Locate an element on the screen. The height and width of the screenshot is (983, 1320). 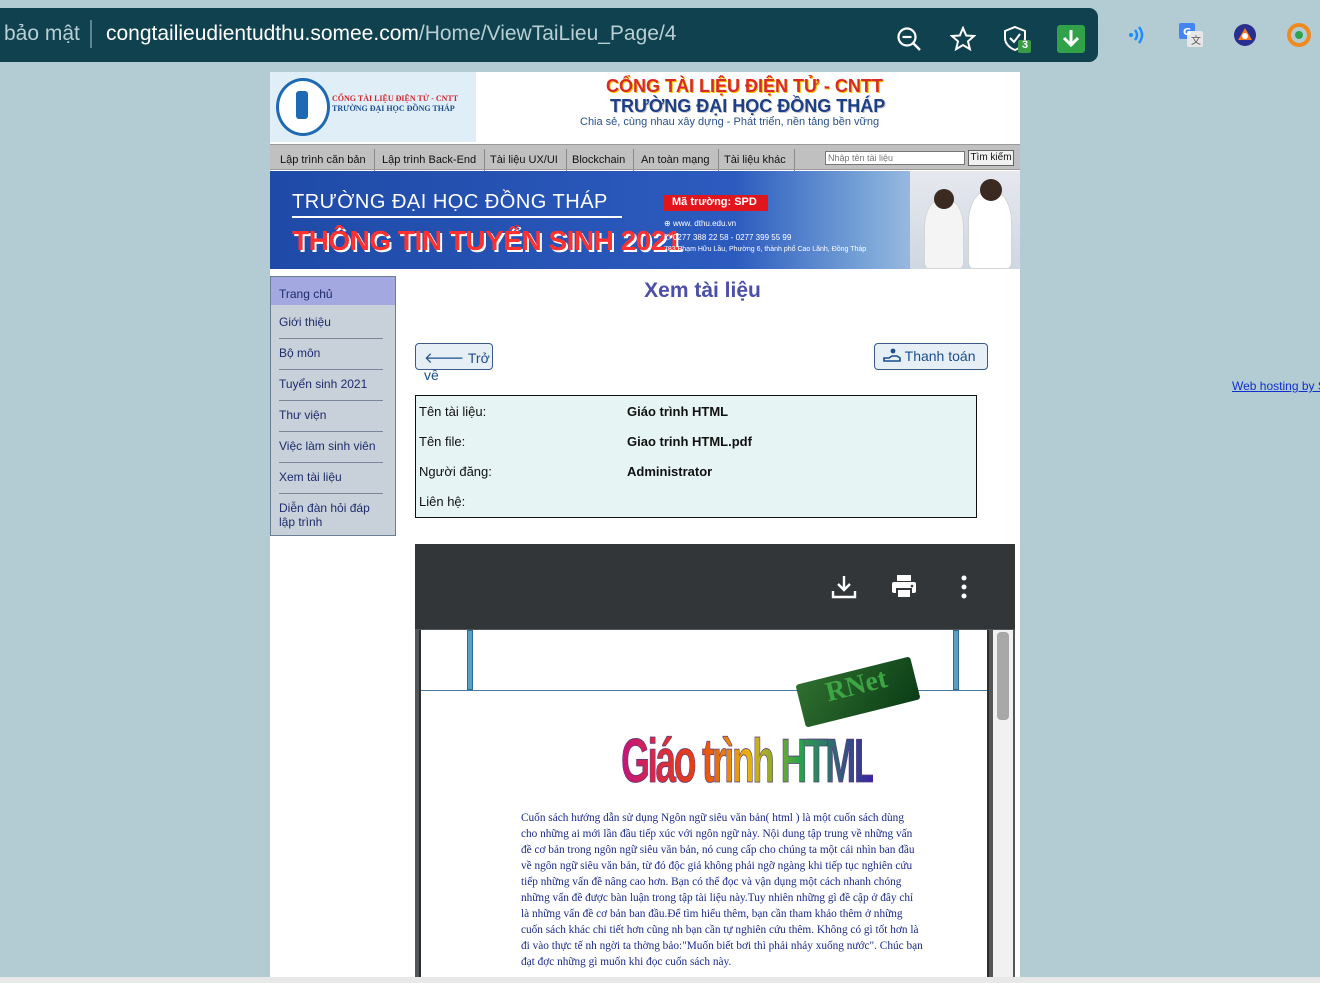
wordart-title: Giáo trình HTML is located at coordinates (750, 767).